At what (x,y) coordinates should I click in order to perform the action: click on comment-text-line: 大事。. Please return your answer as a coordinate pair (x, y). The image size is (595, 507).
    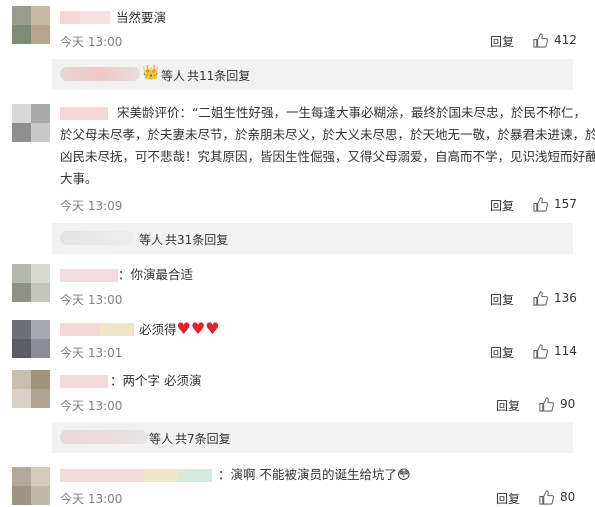
    Looking at the image, I should click on (79, 178).